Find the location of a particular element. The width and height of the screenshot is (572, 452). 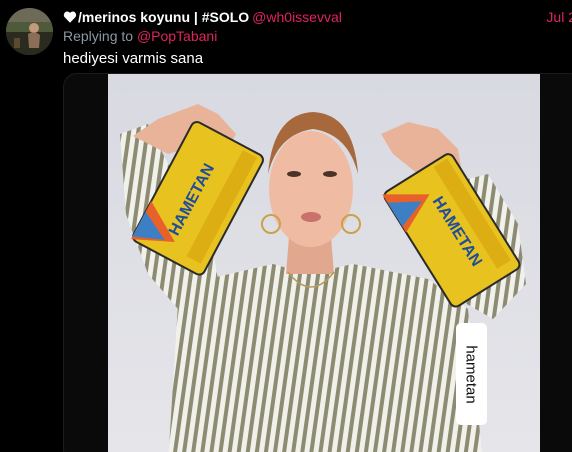

tweet-date: Jul 2 is located at coordinates (559, 17).